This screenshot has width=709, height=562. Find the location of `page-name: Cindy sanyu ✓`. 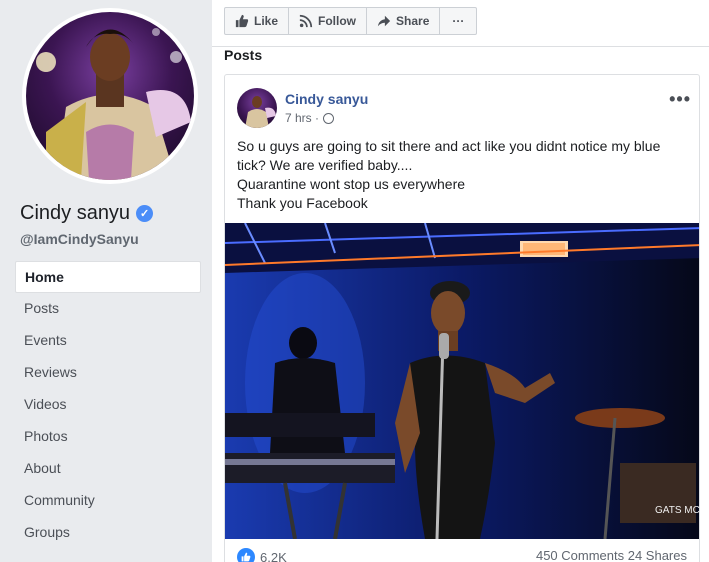

page-name: Cindy sanyu ✓ is located at coordinates (87, 213).